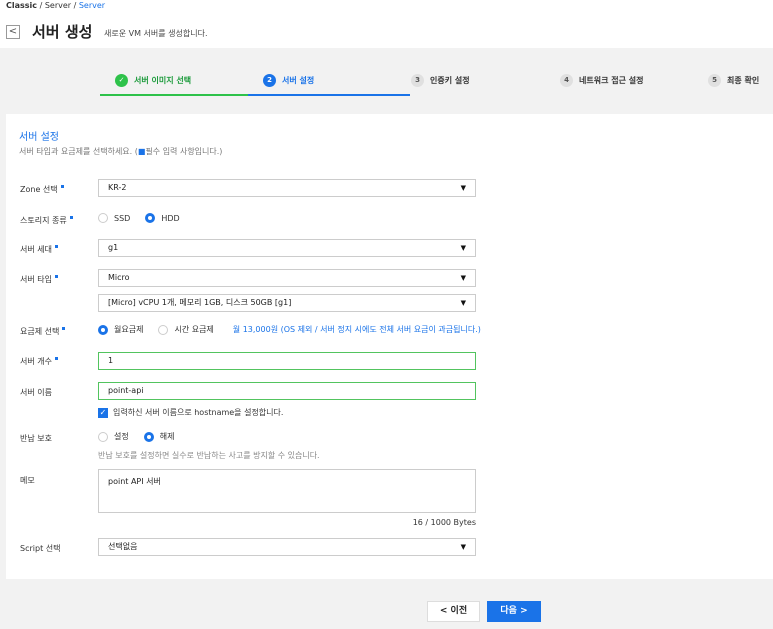 The height and width of the screenshot is (629, 773). What do you see at coordinates (167, 436) in the screenshot?
I see `protect-off-label: 해제` at bounding box center [167, 436].